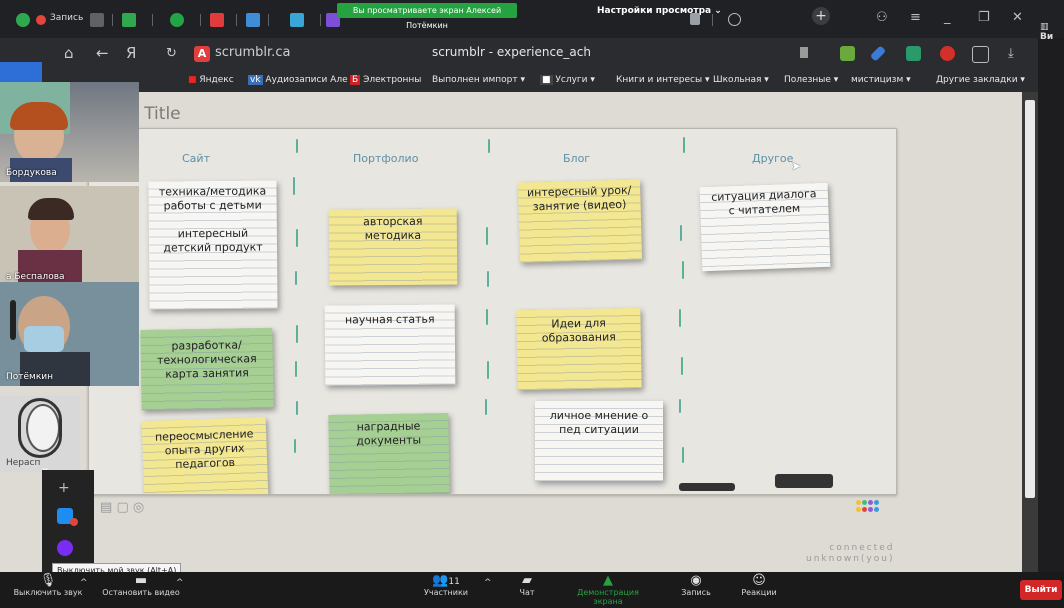  What do you see at coordinates (66, 18) in the screenshot?
I see `recording-tab-label: Запись` at bounding box center [66, 18].